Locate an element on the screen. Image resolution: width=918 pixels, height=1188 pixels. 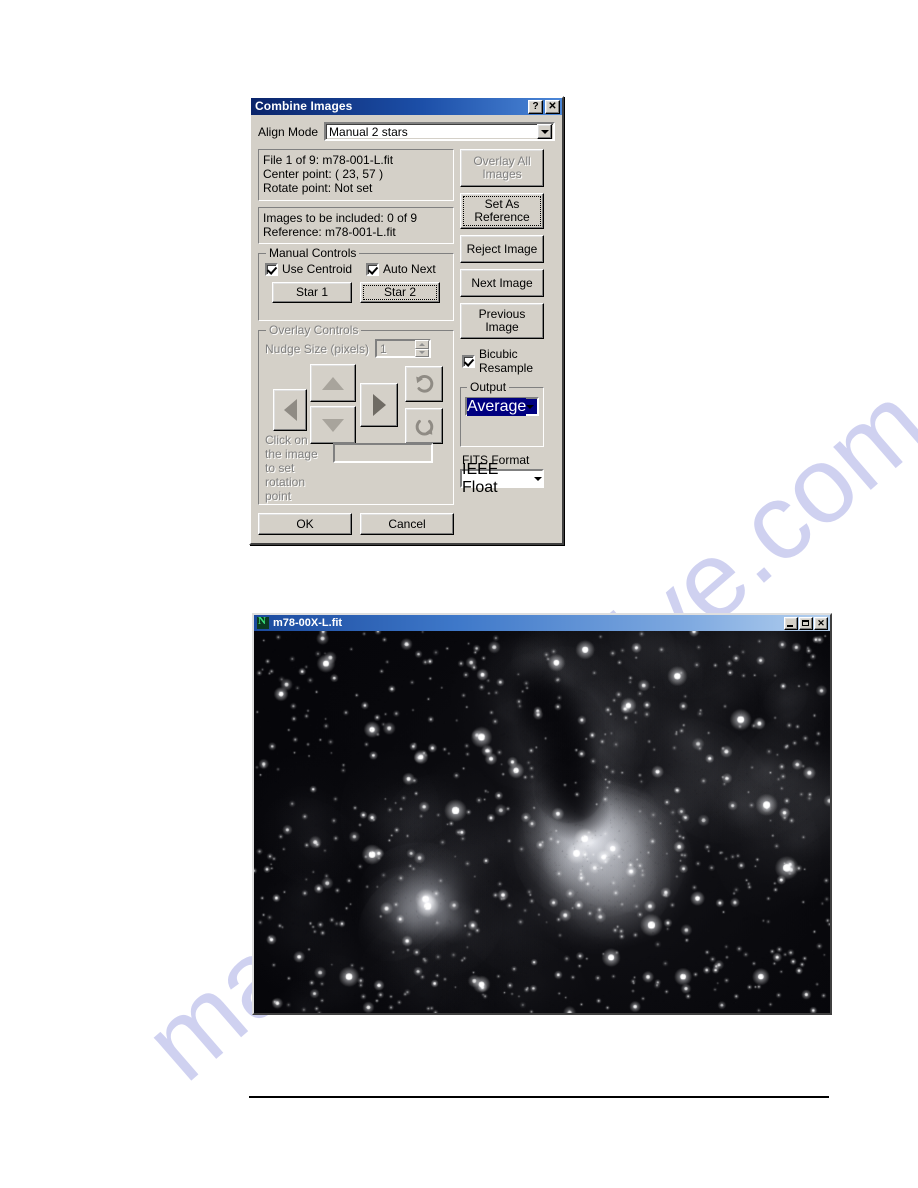
nudge-up-button is located at coordinates (333, 383).